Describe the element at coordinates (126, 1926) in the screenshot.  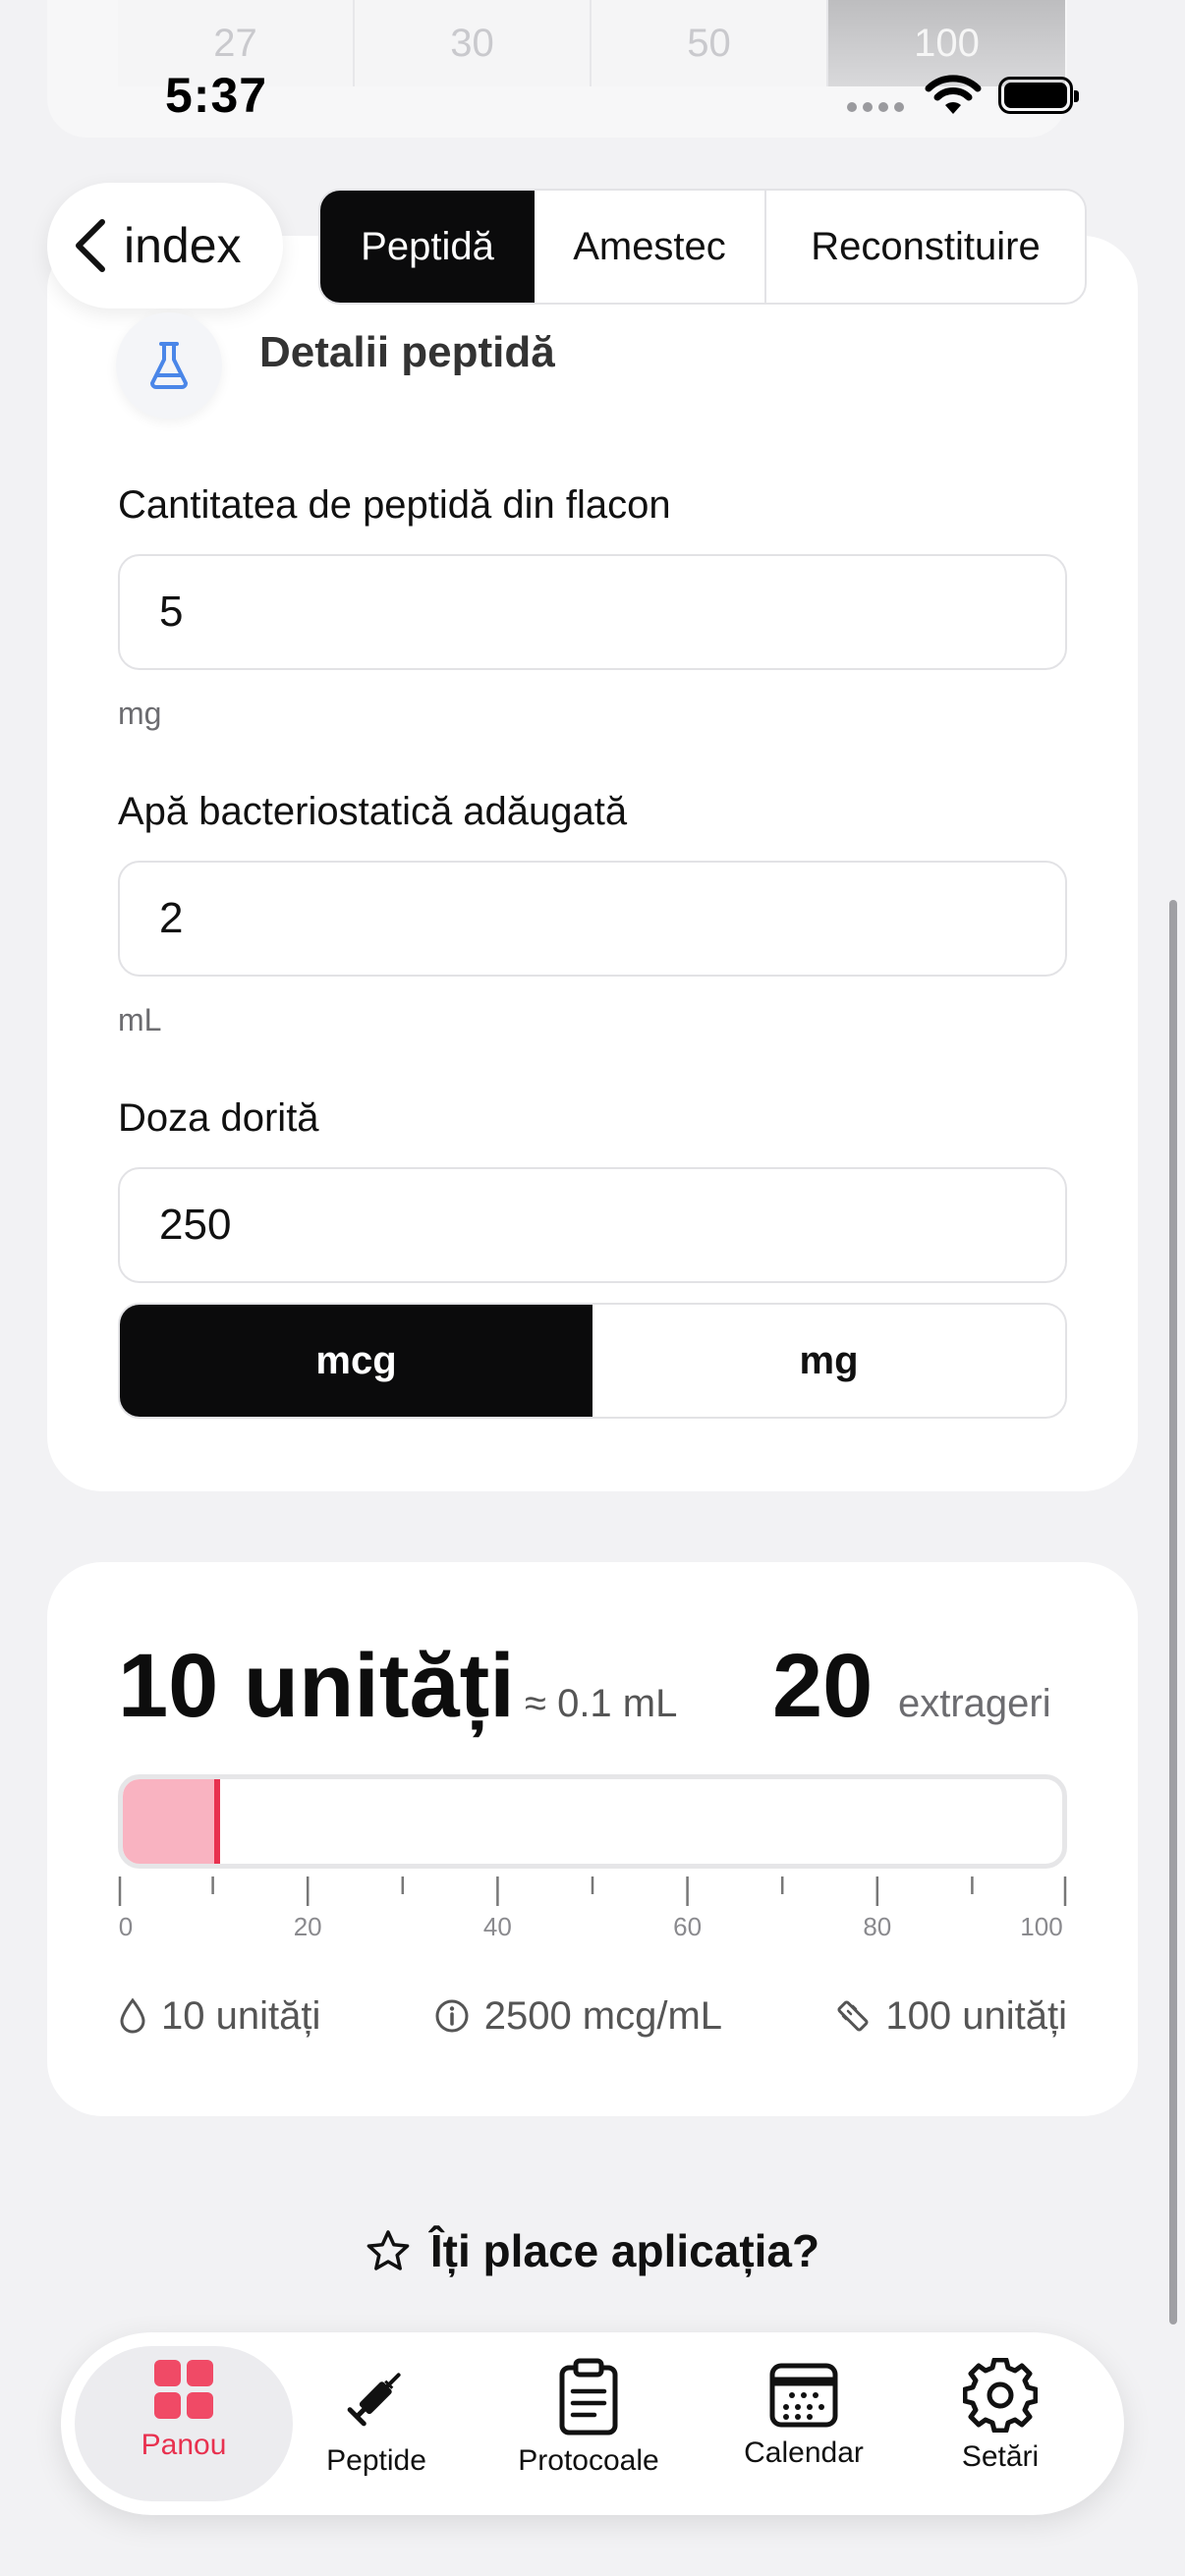
I see `scale-label: 0` at that location.